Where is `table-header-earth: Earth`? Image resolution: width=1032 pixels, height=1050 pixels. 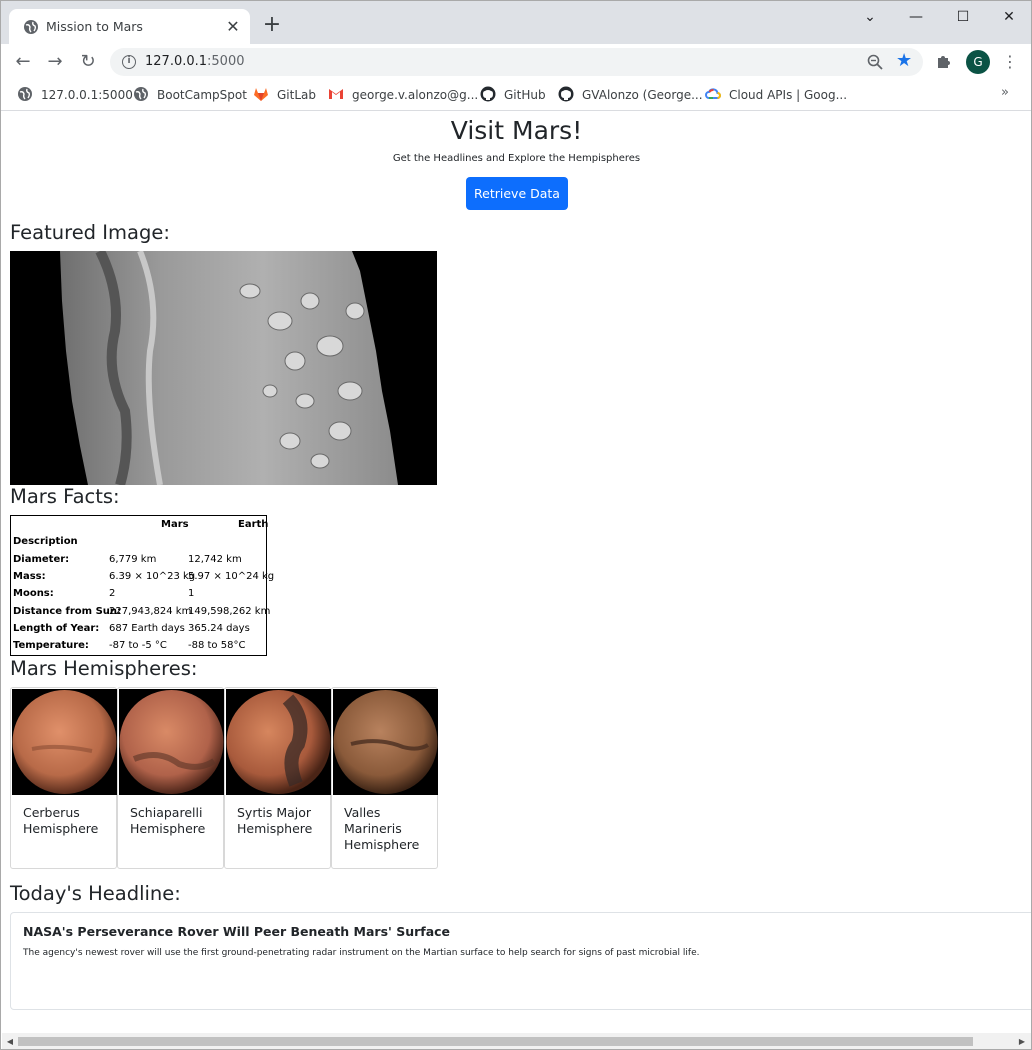
table-header-earth: Earth is located at coordinates (253, 524).